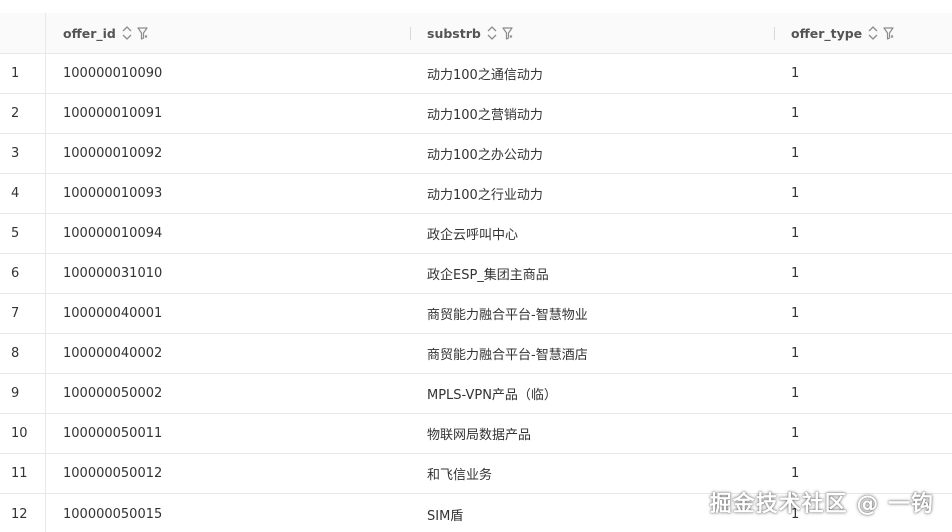 This screenshot has height=532, width=952. What do you see at coordinates (488, 273) in the screenshot?
I see `cell-substrb: 政企ESP_集团主商品` at bounding box center [488, 273].